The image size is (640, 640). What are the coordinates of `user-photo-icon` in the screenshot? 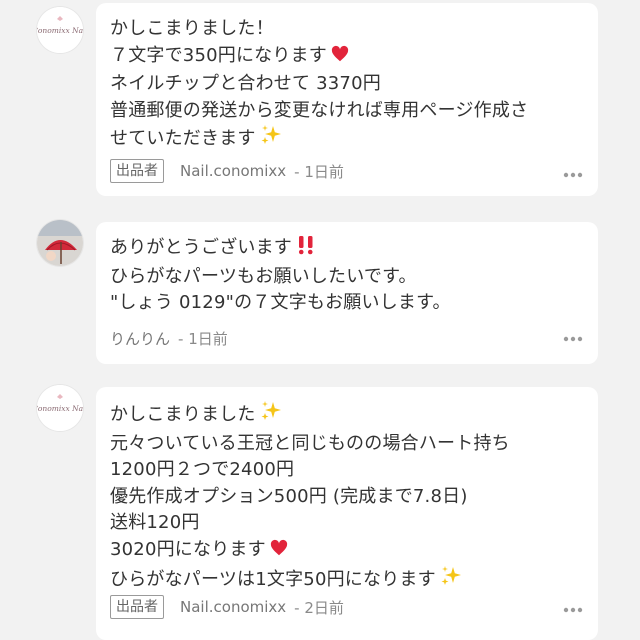 It's located at (60, 243).